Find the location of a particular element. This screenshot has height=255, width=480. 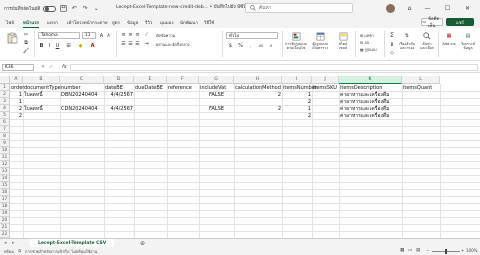

autosum-icon: Σ is located at coordinates (392, 35).